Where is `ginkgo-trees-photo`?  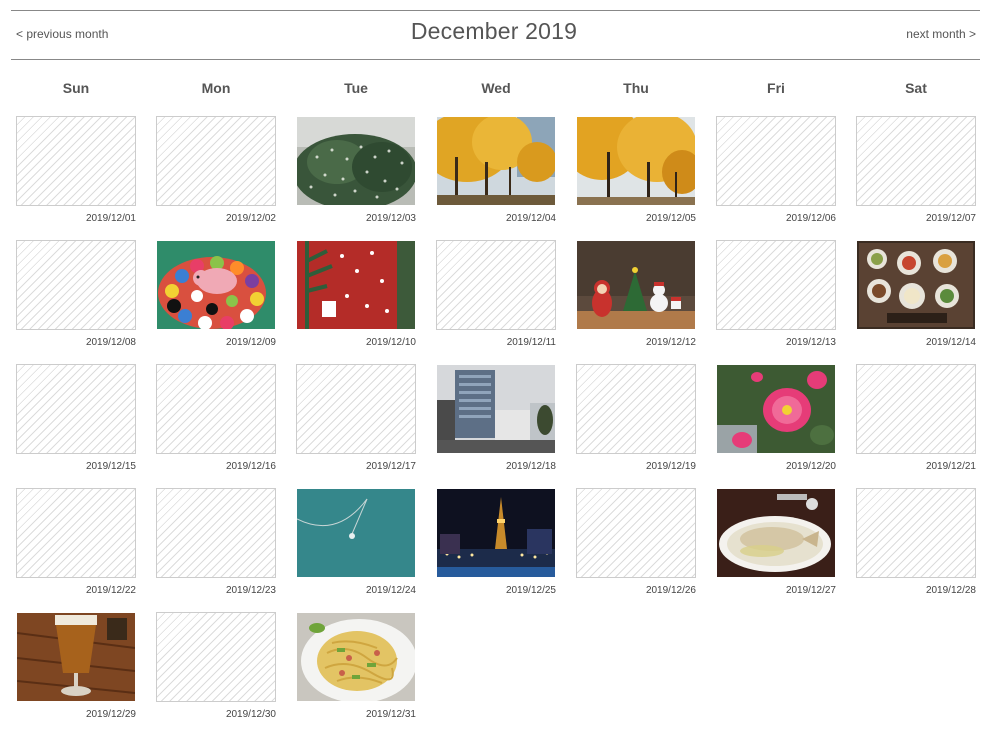 ginkgo-trees-photo is located at coordinates (636, 161).